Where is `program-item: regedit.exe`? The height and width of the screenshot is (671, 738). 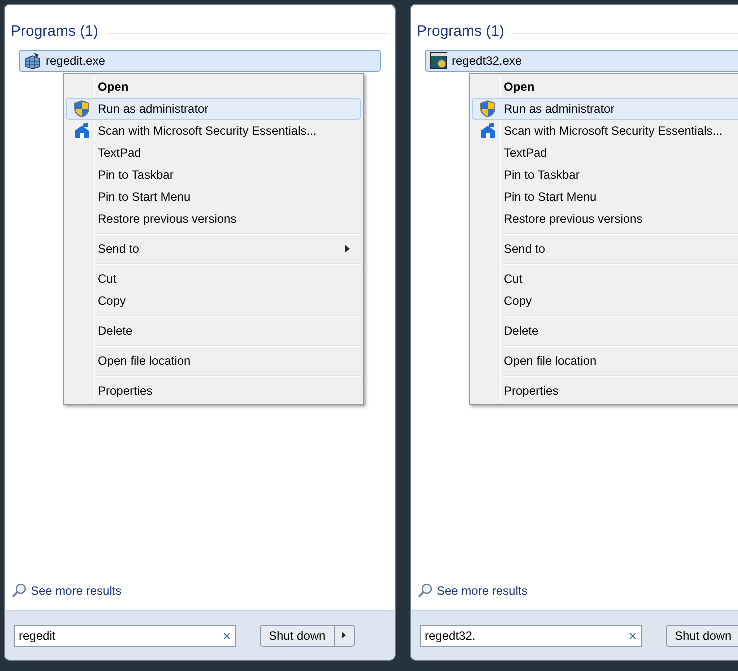
program-item: regedit.exe is located at coordinates (200, 61).